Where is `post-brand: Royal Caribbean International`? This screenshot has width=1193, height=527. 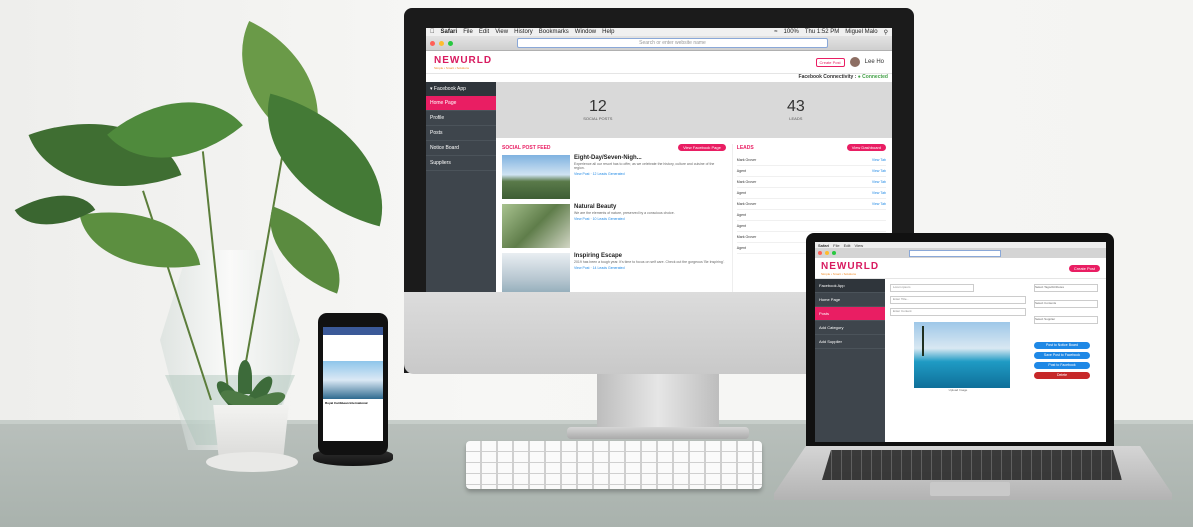
post-brand: Royal Caribbean International is located at coordinates (346, 403).